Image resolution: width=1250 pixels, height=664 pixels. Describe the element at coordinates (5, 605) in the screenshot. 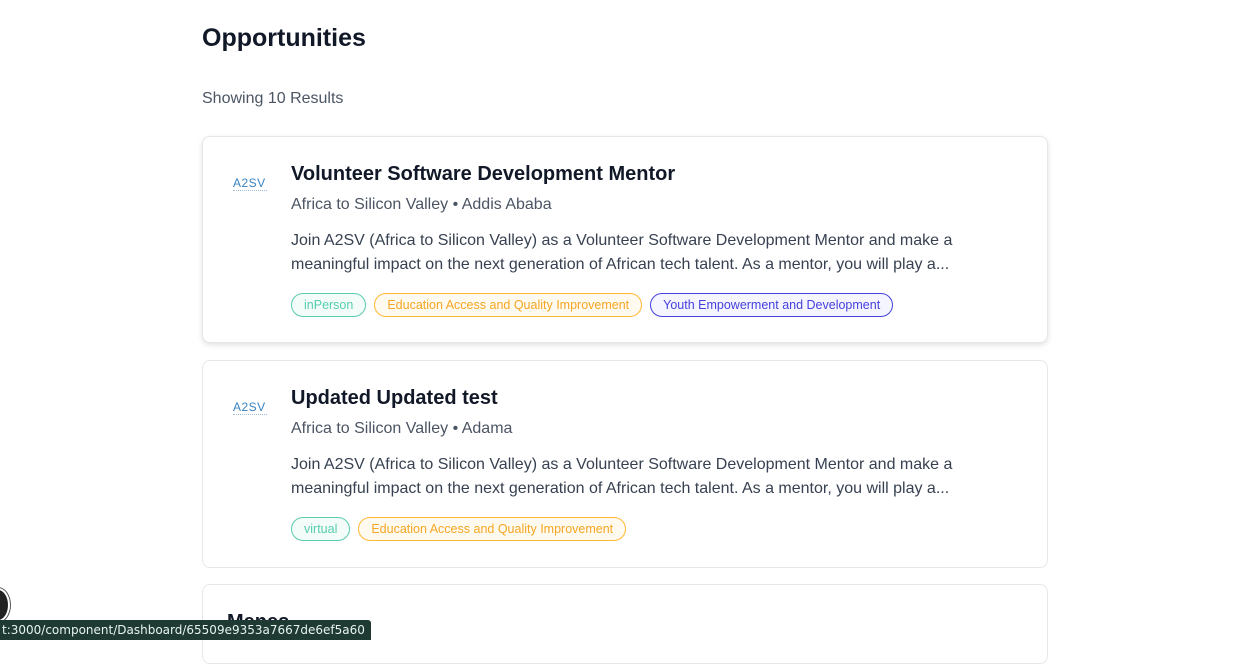

I see `floating-button` at that location.